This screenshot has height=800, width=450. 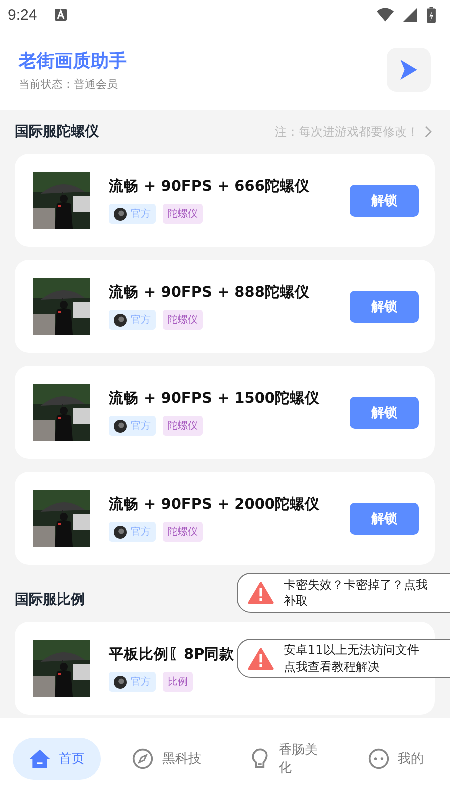 What do you see at coordinates (284, 759) in the screenshot?
I see `nav-tab: 香肠美化` at bounding box center [284, 759].